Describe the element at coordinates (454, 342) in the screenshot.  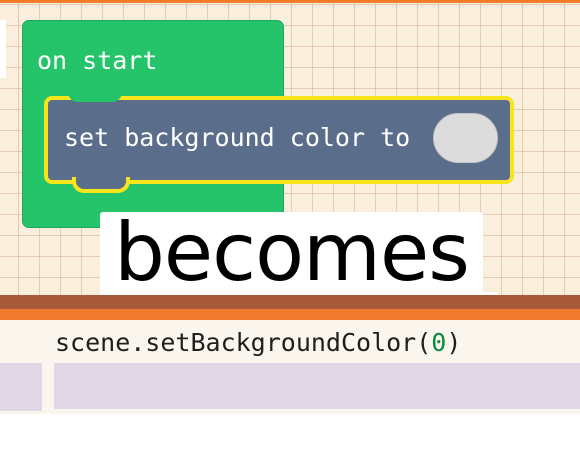
I see `code-close-paren: )` at that location.